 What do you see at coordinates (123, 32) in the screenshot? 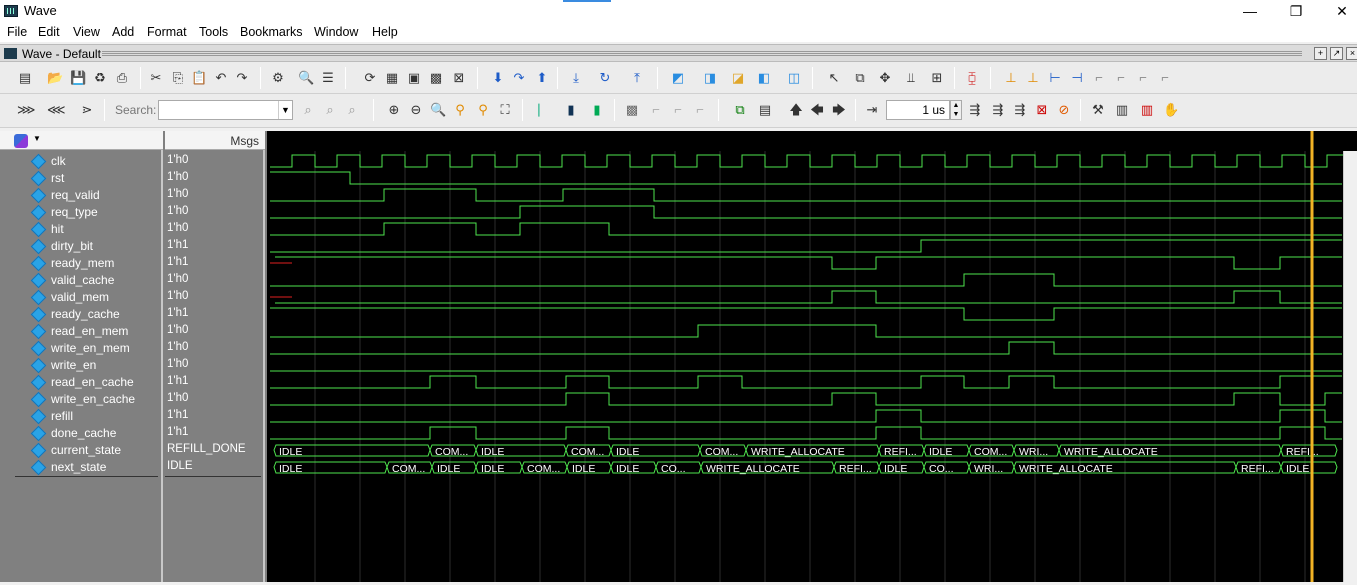
I see `menu-add: Add` at bounding box center [123, 32].